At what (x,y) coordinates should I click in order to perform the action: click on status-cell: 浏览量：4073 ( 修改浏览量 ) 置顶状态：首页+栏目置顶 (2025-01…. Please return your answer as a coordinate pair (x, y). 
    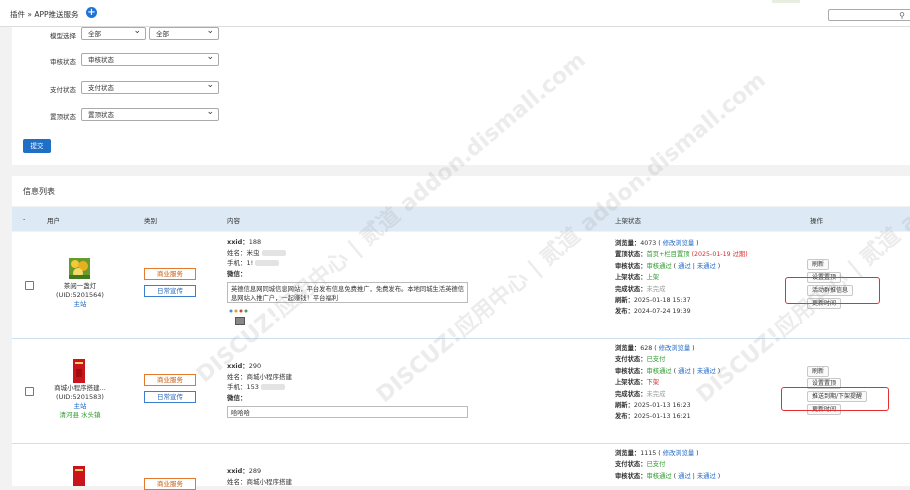
    Looking at the image, I should click on (681, 278).